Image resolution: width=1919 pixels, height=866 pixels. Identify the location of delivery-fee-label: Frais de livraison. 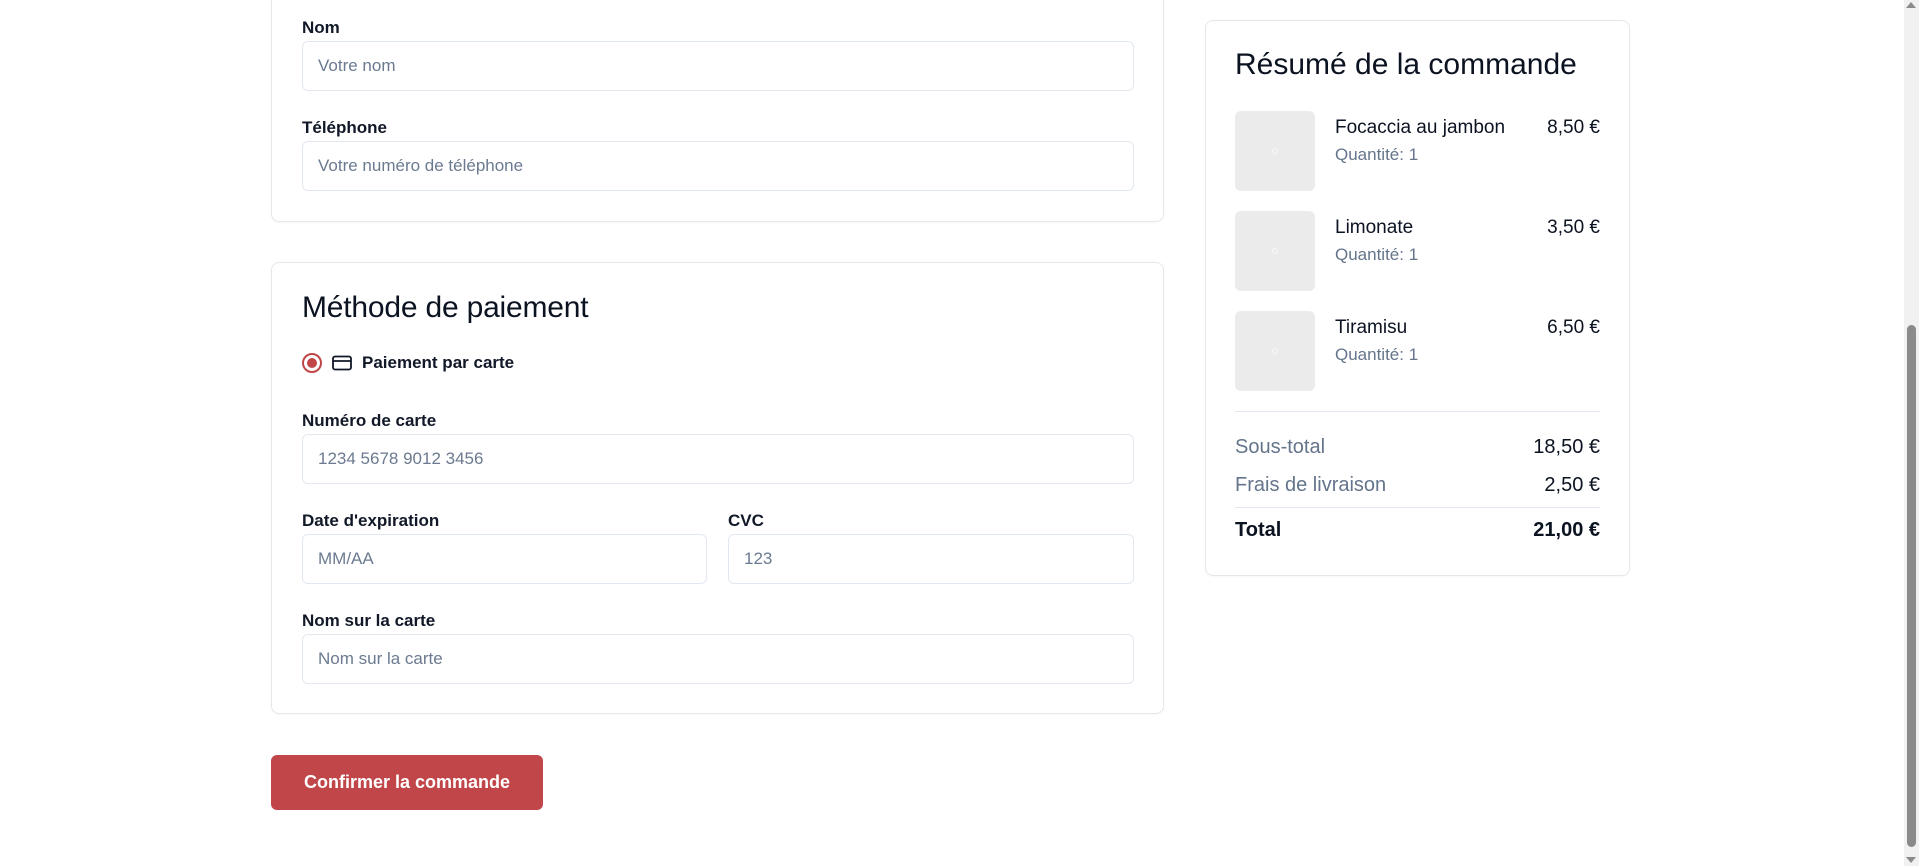
(1311, 485).